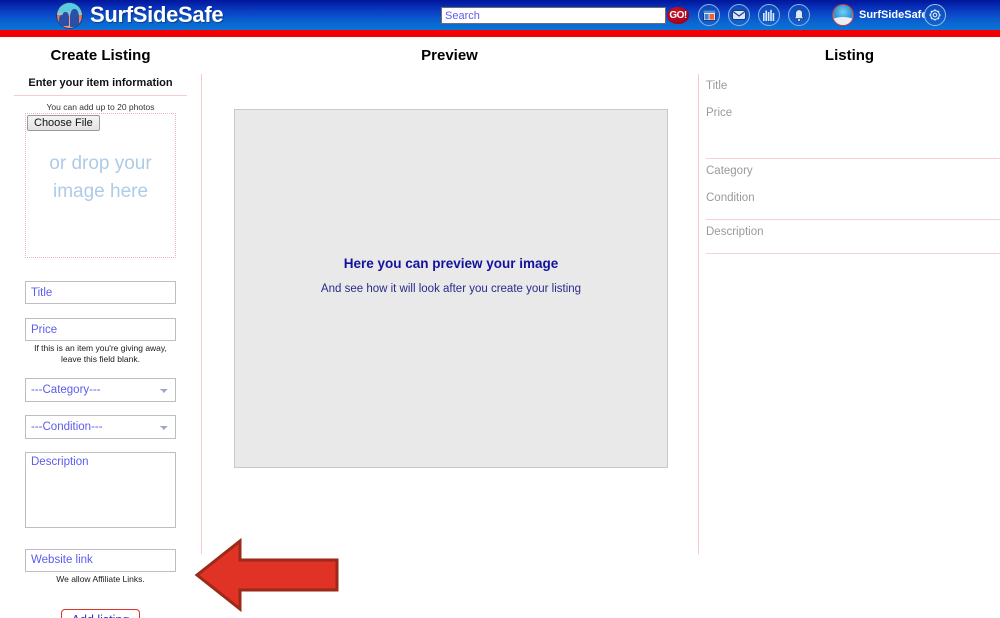 Image resolution: width=1000 pixels, height=618 pixels. Describe the element at coordinates (893, 15) in the screenshot. I see `account-name-label: SurfSideSafe` at that location.